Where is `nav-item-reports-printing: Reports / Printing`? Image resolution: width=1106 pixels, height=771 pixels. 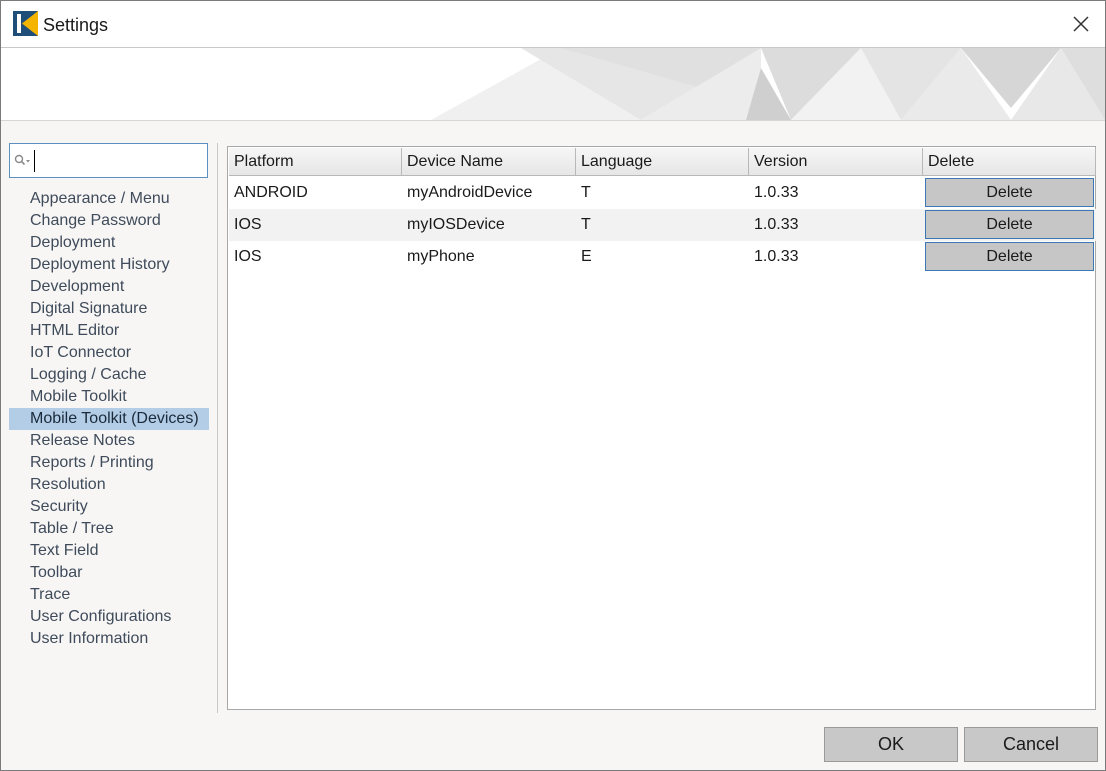
nav-item-reports-printing: Reports / Printing is located at coordinates (109, 463).